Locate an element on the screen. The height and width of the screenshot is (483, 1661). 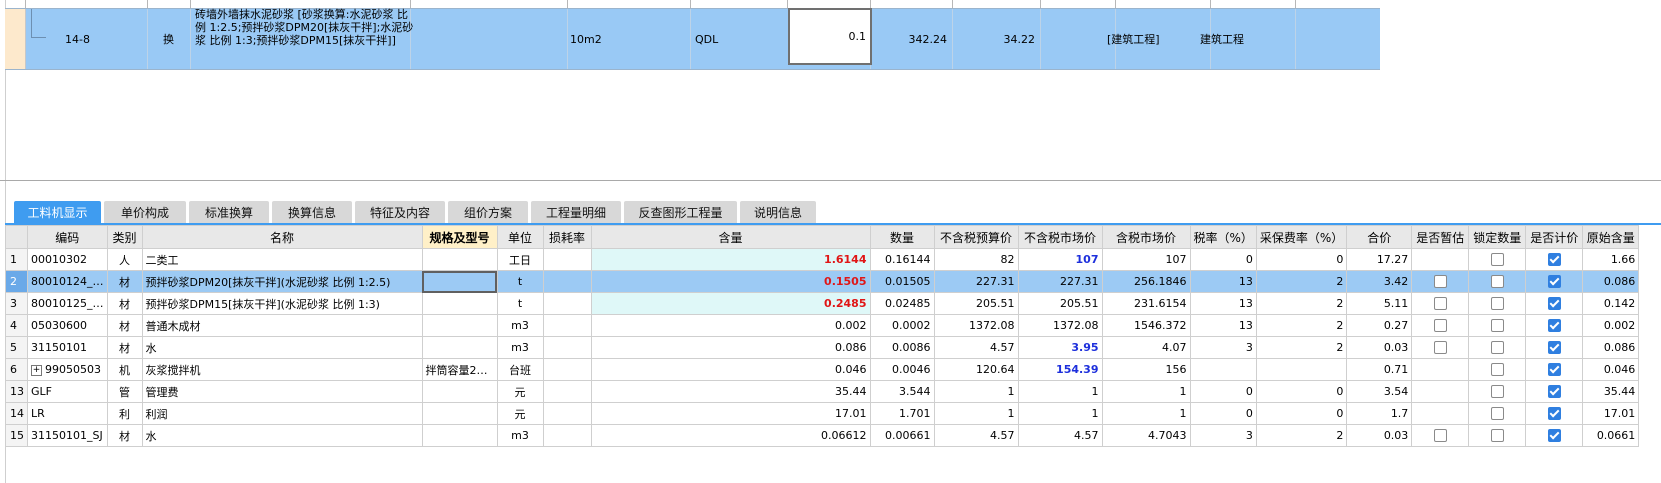
row-number: 13 is located at coordinates (16, 391).